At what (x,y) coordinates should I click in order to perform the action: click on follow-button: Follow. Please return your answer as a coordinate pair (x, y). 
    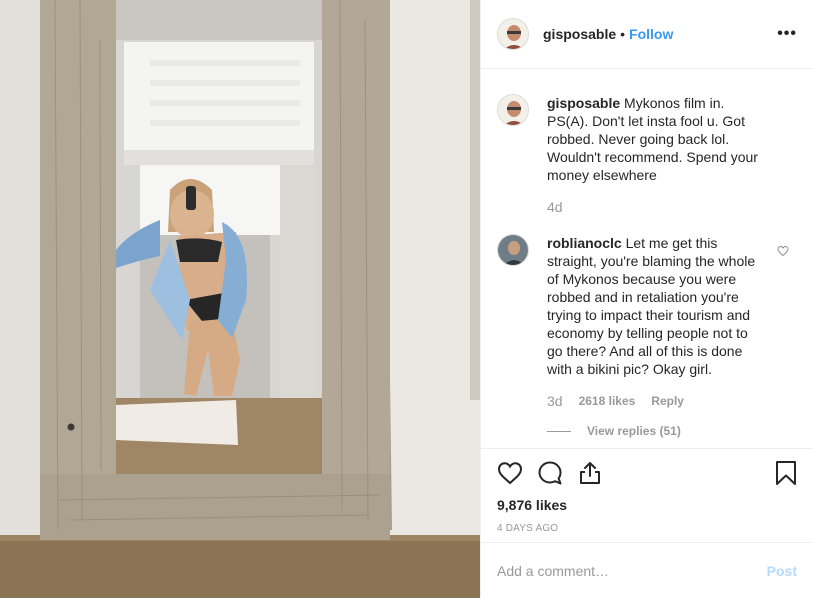
    Looking at the image, I should click on (651, 34).